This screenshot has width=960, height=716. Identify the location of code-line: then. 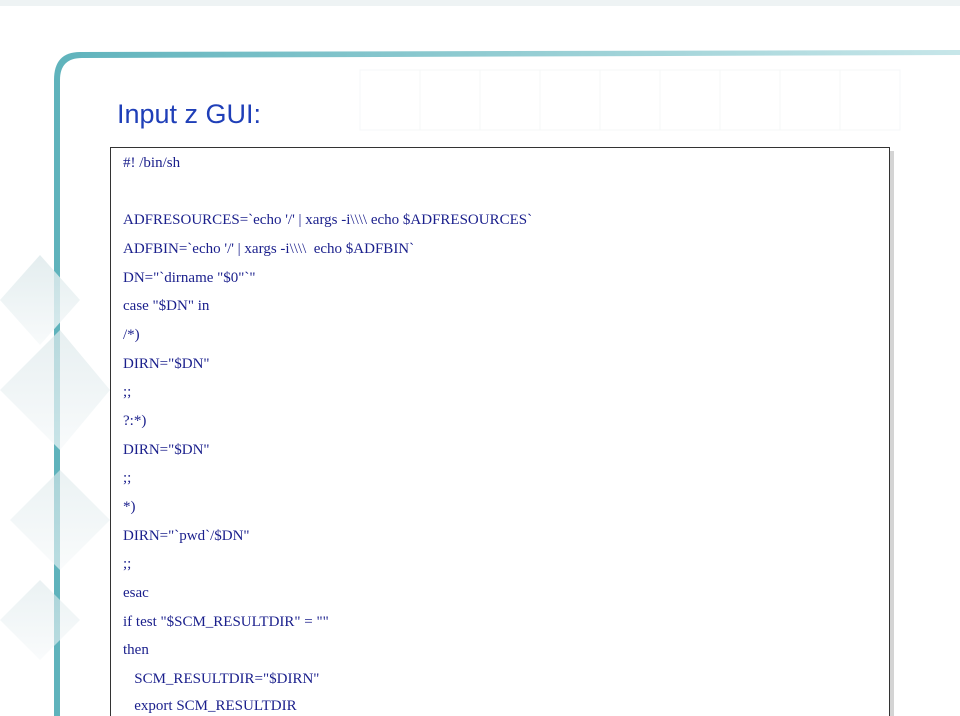
(136, 650).